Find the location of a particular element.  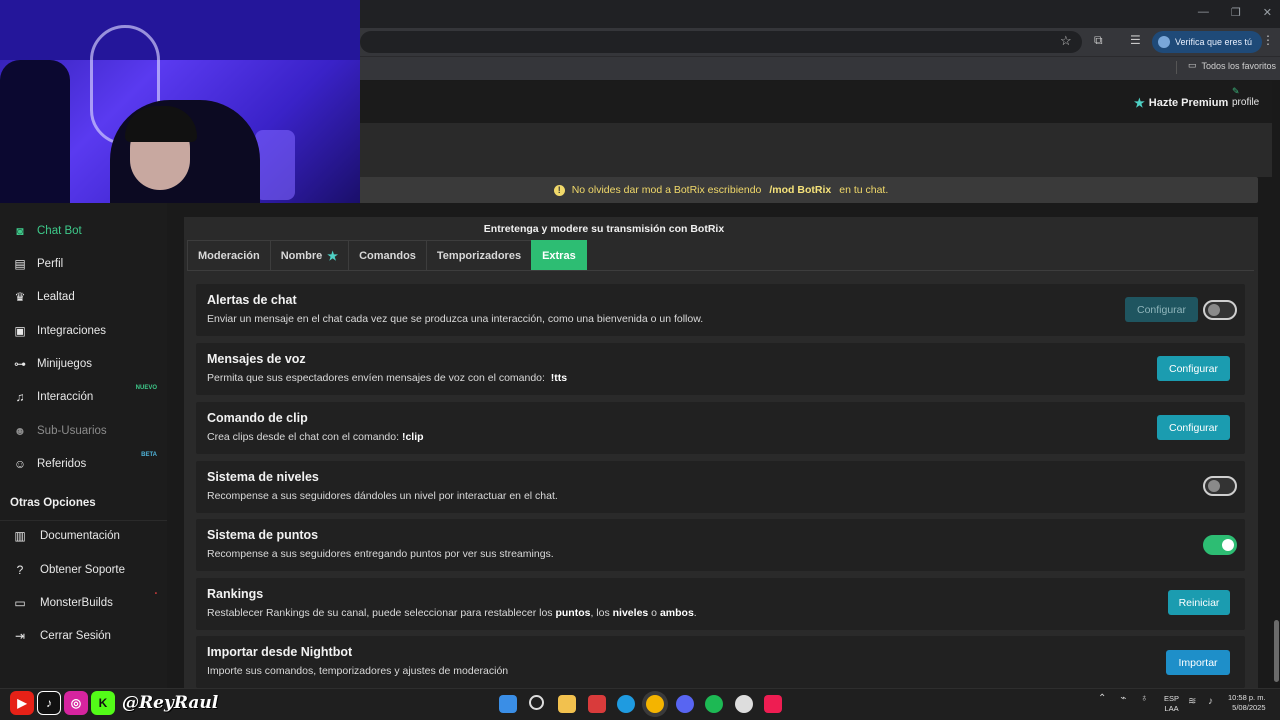

sidebar-item-minijuegos: ⊶ Minijuegos is located at coordinates (83, 364).